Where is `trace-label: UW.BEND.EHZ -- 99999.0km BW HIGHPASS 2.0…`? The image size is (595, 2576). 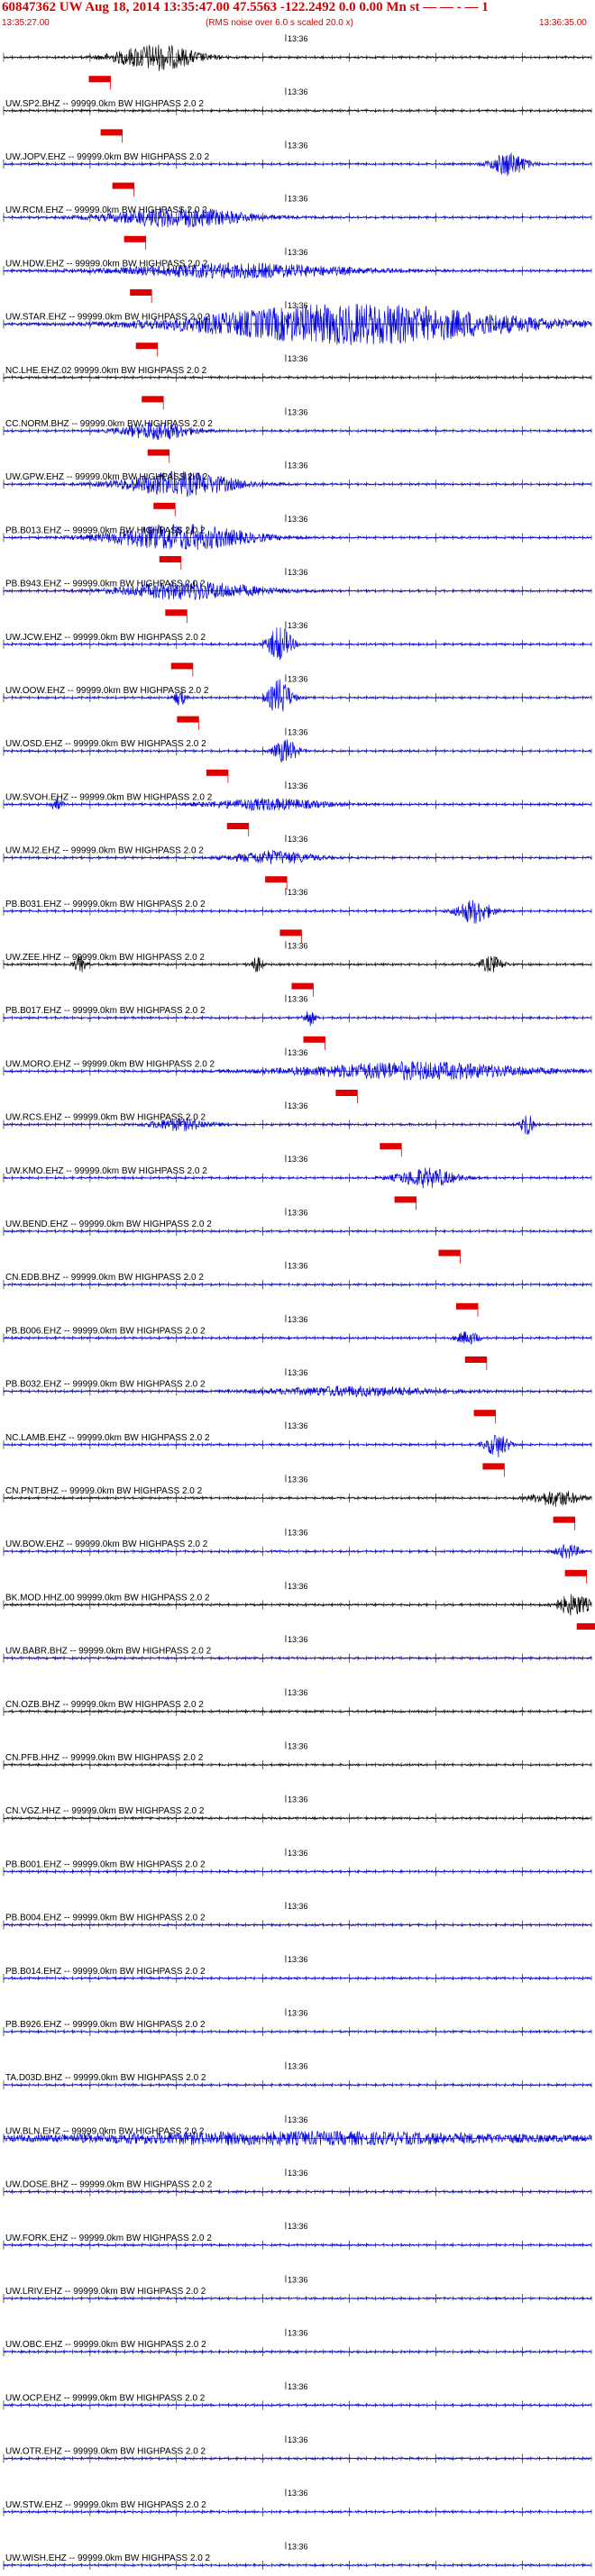
trace-label: UW.BEND.EHZ -- 99999.0km BW HIGHPASS 2.0… is located at coordinates (108, 1224).